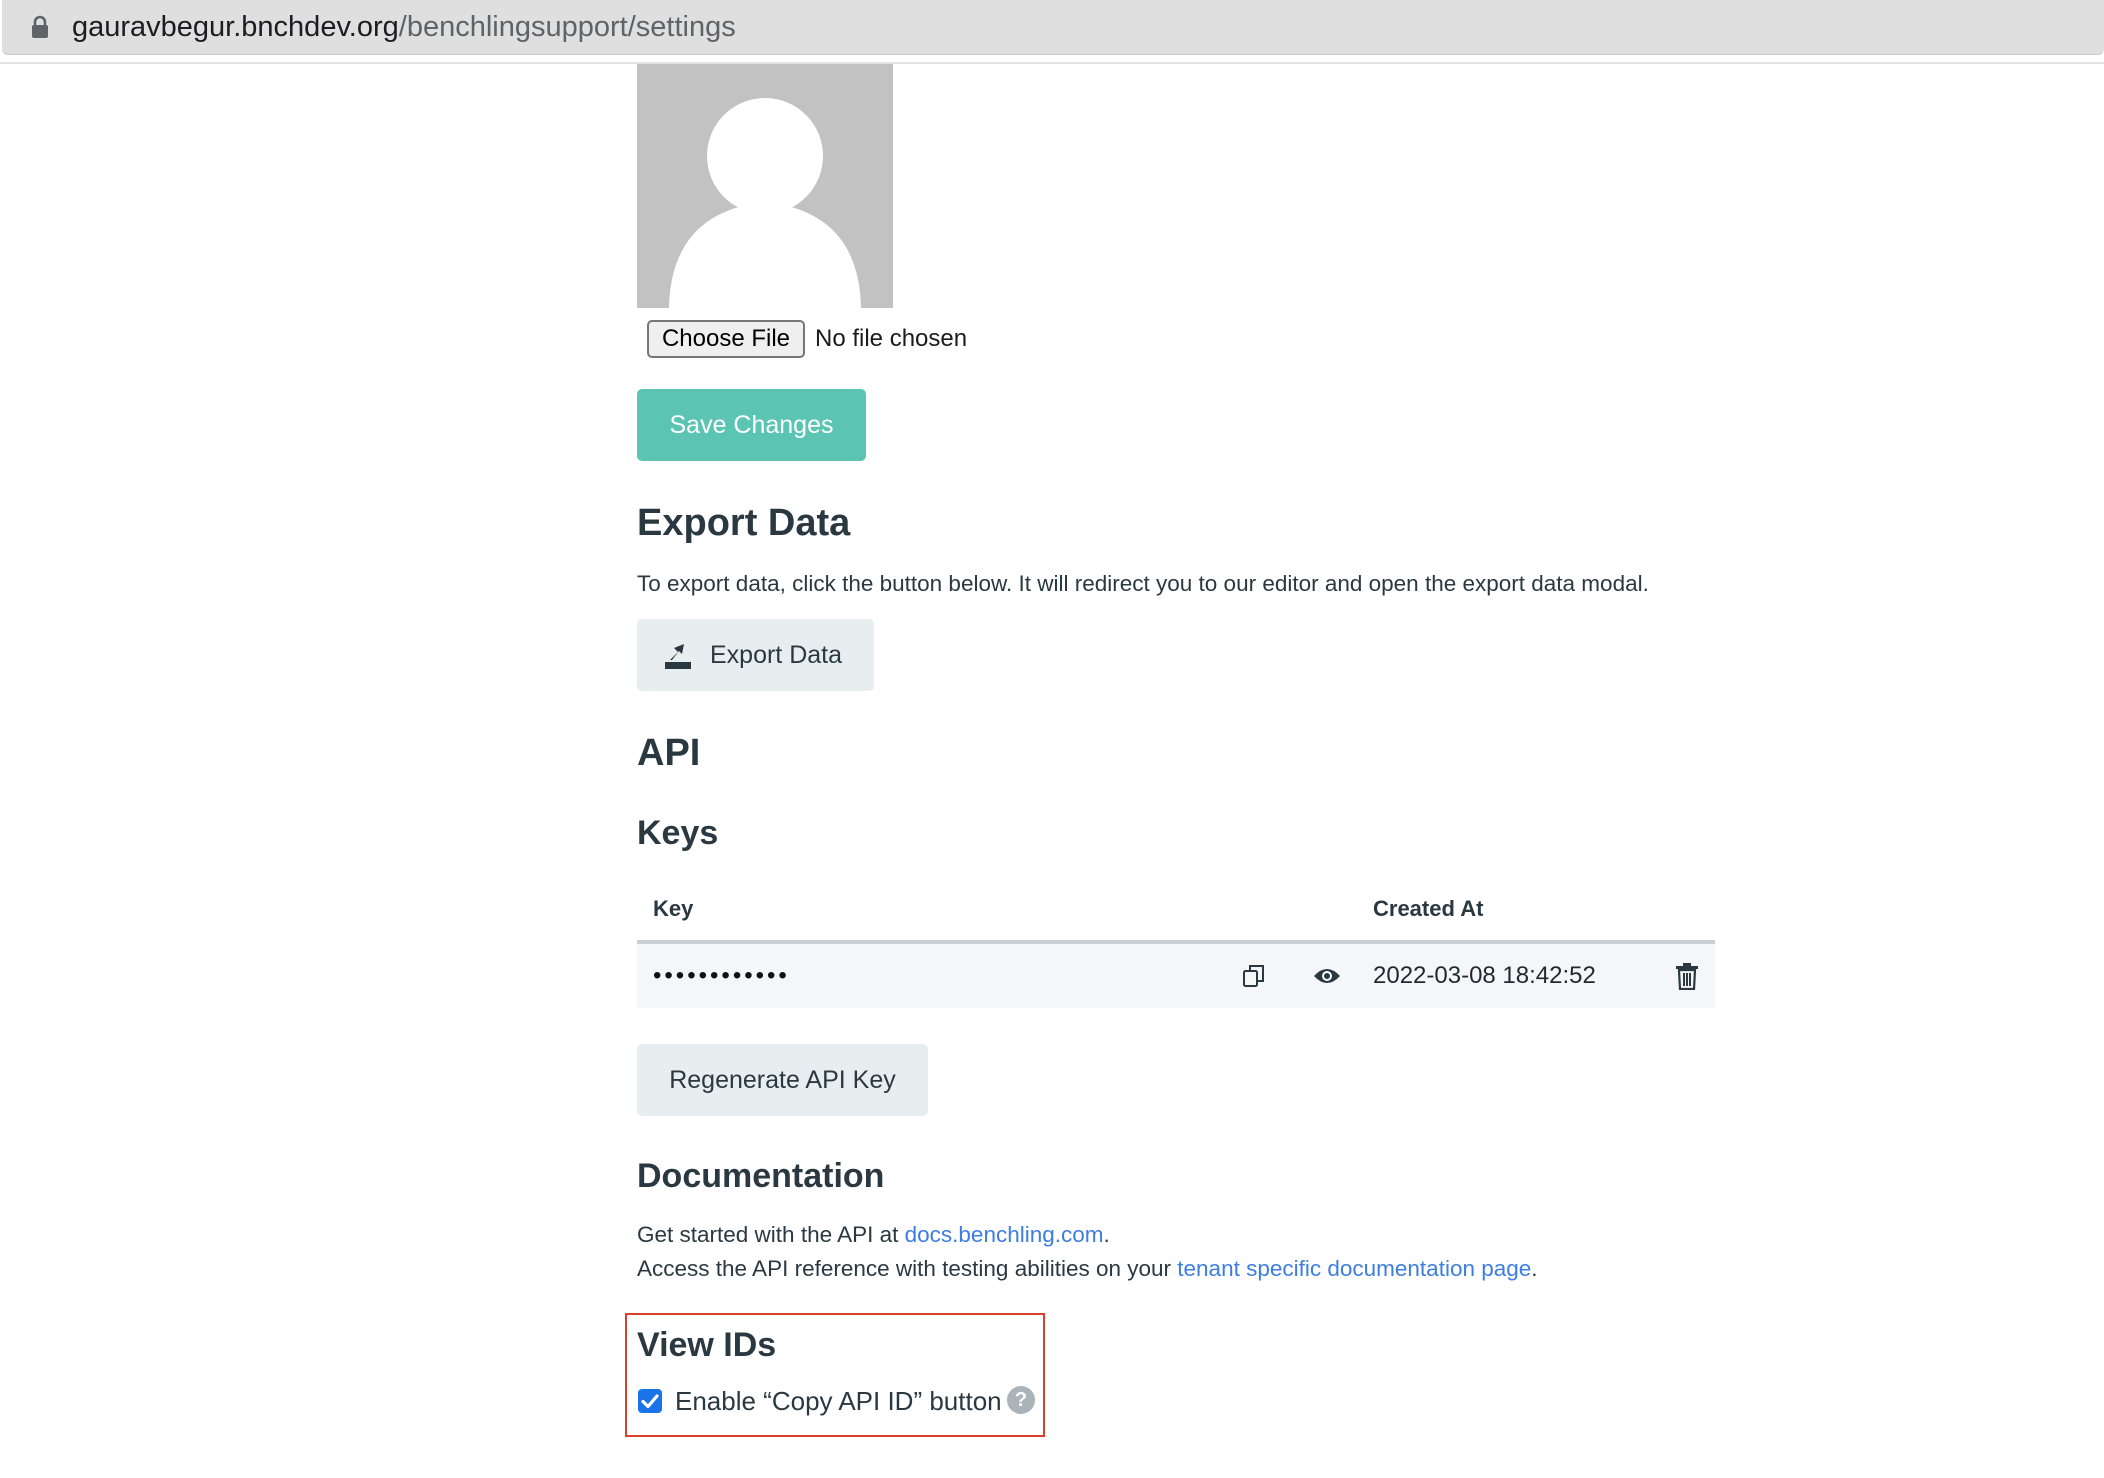  Describe the element at coordinates (1052, 63) in the screenshot. I see `divider` at that location.